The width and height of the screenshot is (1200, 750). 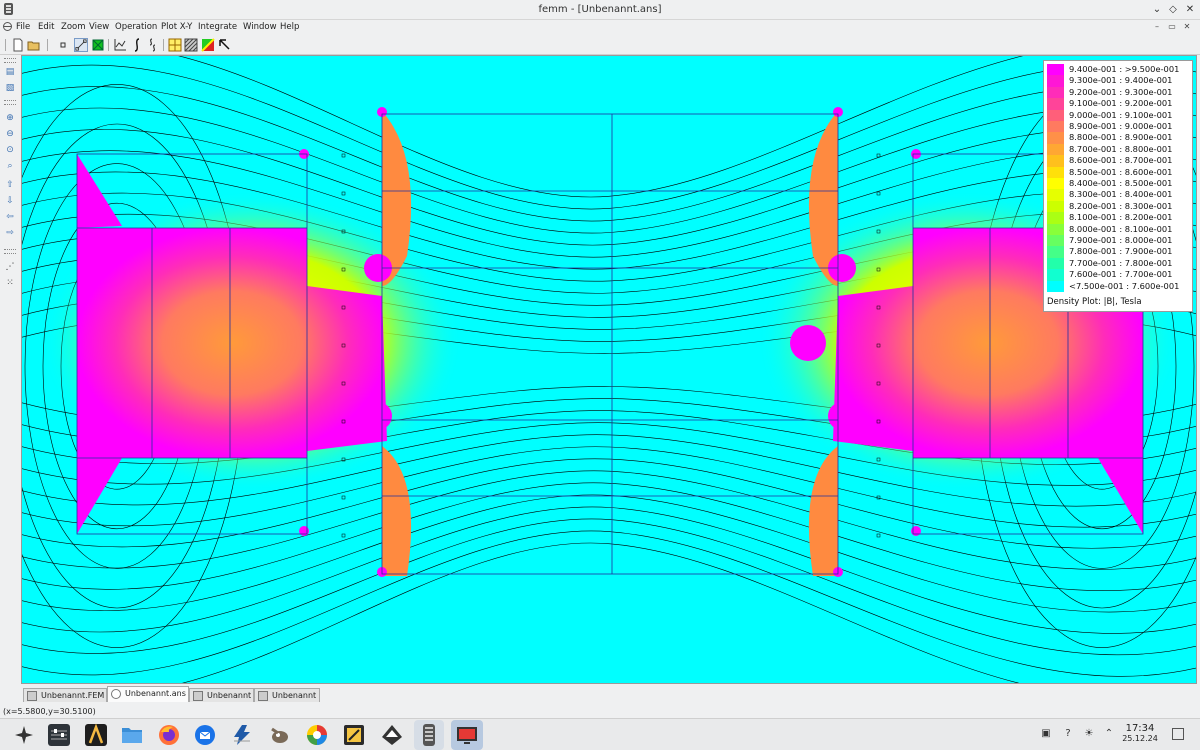 I want to click on app-icon, so click(x=96, y=735).